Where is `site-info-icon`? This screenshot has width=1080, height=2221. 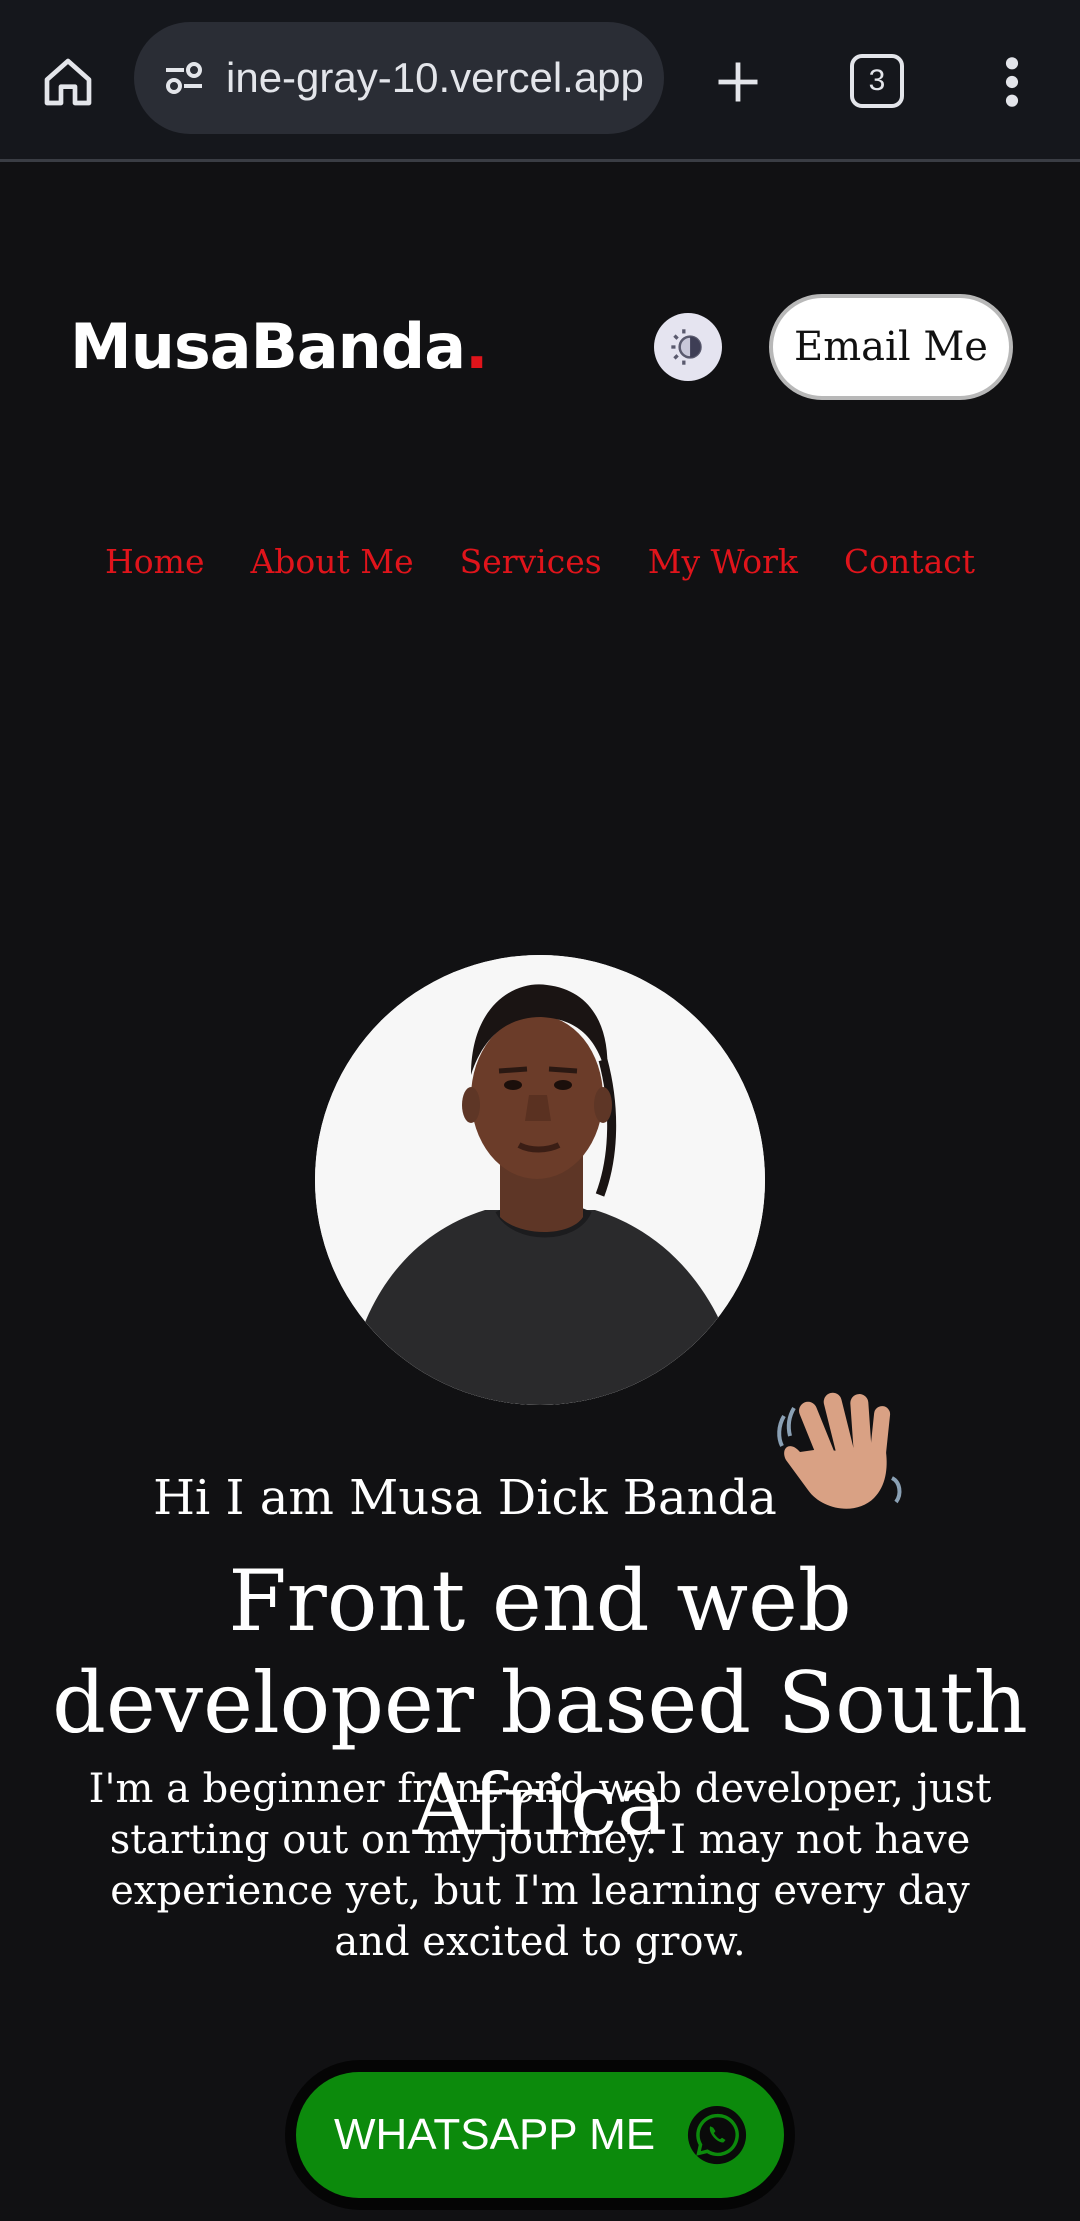 site-info-icon is located at coordinates (184, 78).